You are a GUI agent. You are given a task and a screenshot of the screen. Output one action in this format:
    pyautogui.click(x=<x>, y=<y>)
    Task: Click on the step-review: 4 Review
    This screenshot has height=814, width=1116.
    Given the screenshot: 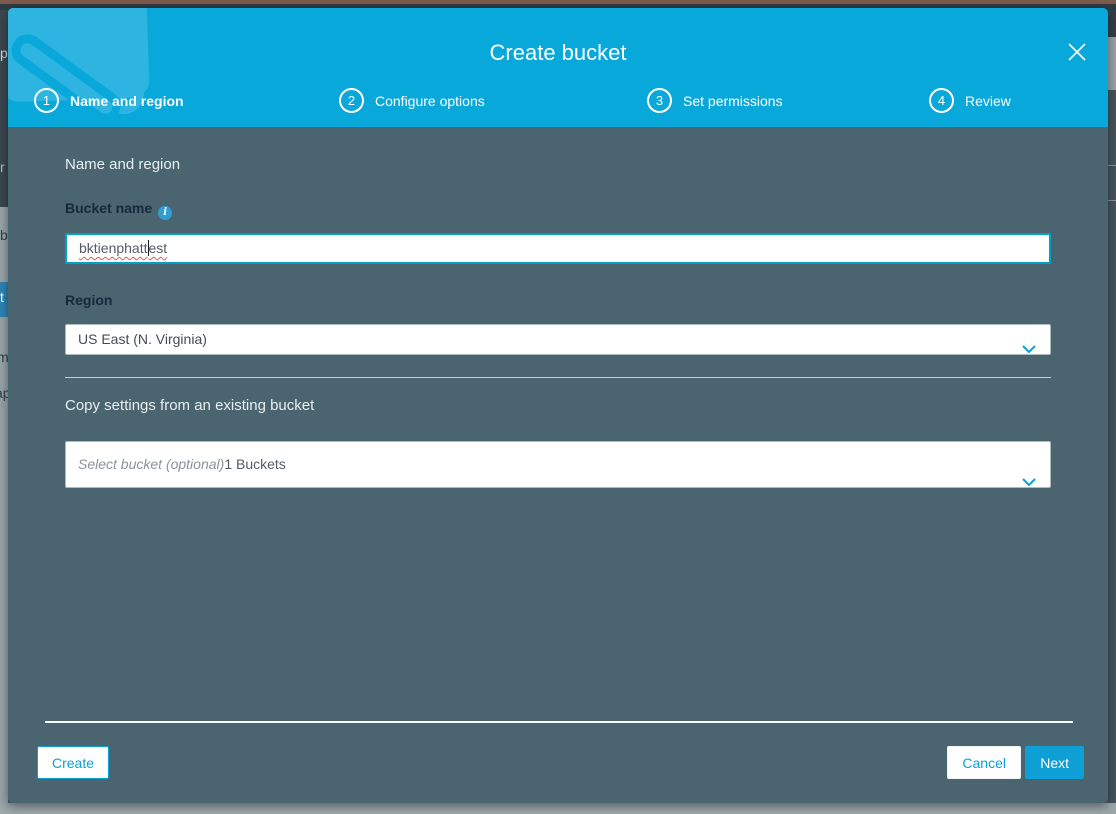 What is the action you would take?
    pyautogui.click(x=970, y=100)
    